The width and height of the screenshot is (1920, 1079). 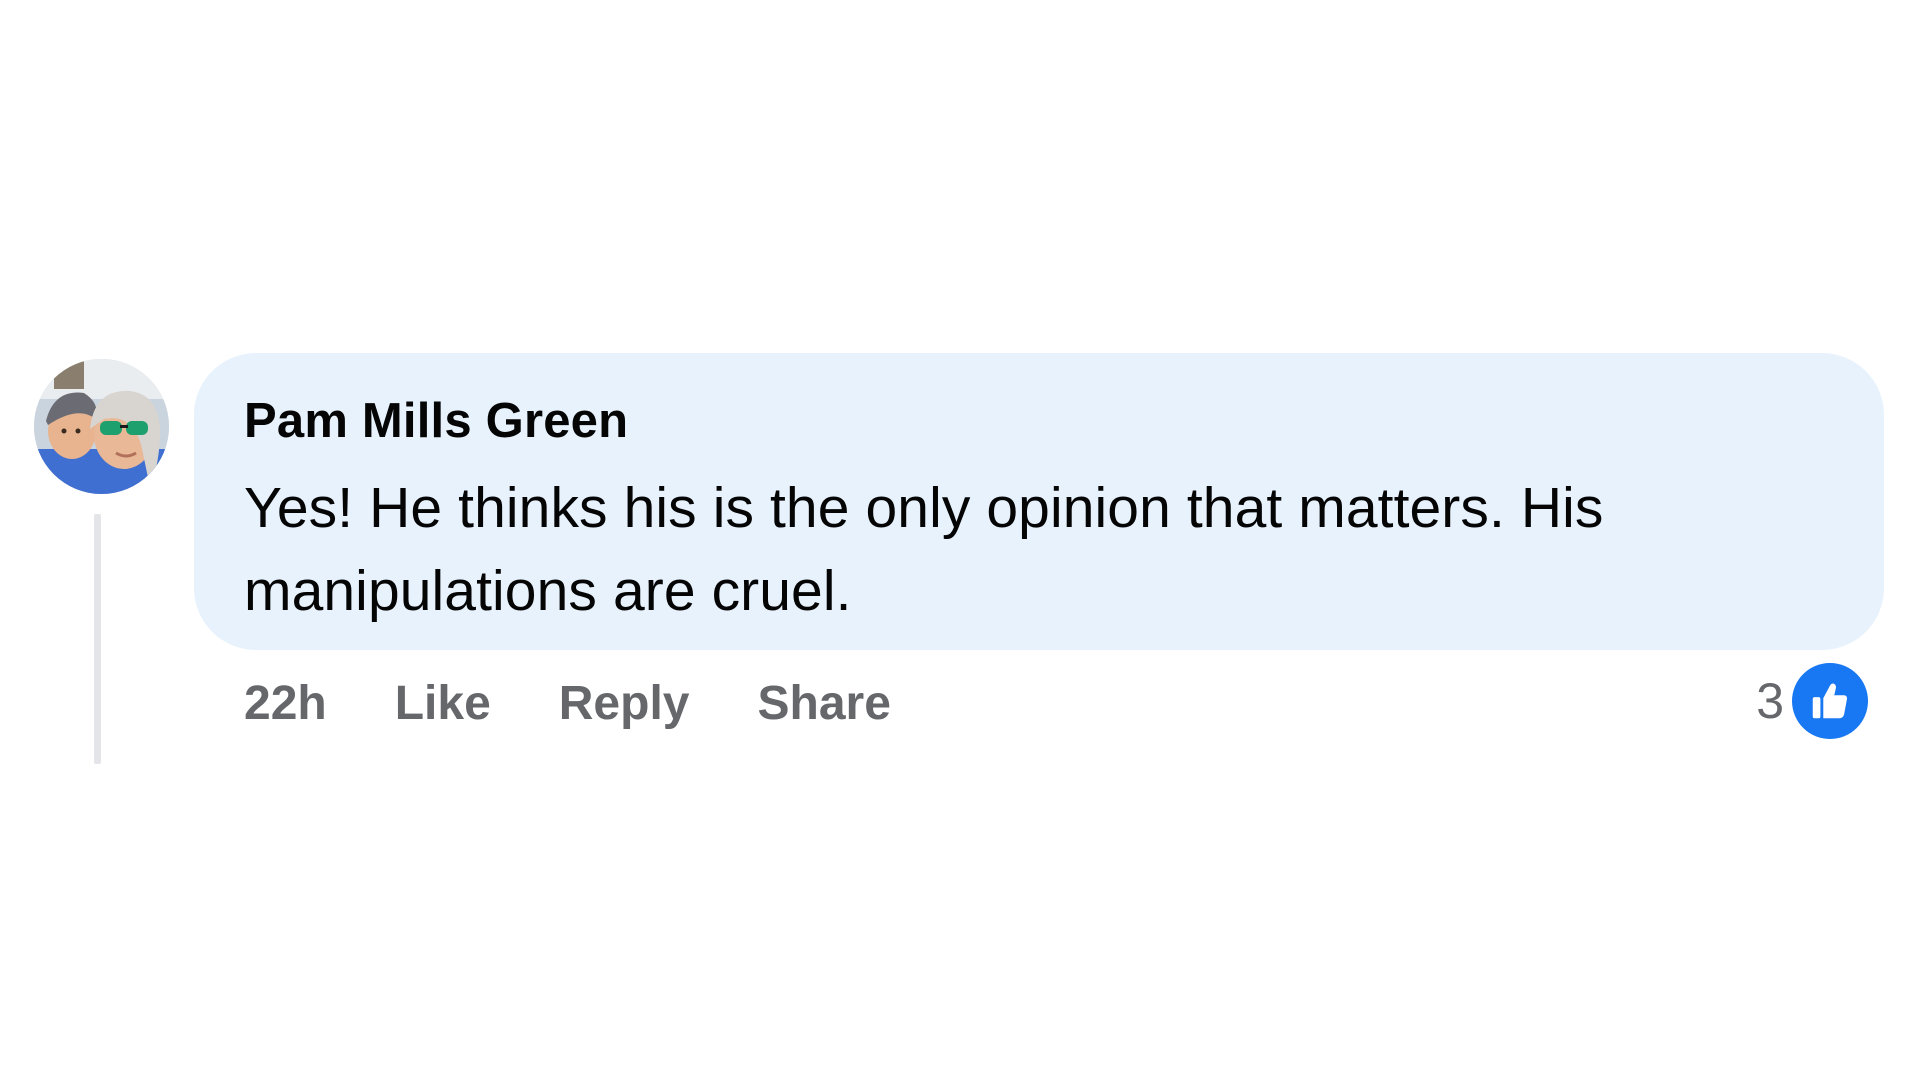 I want to click on reaction-summary: 3, so click(x=1812, y=701).